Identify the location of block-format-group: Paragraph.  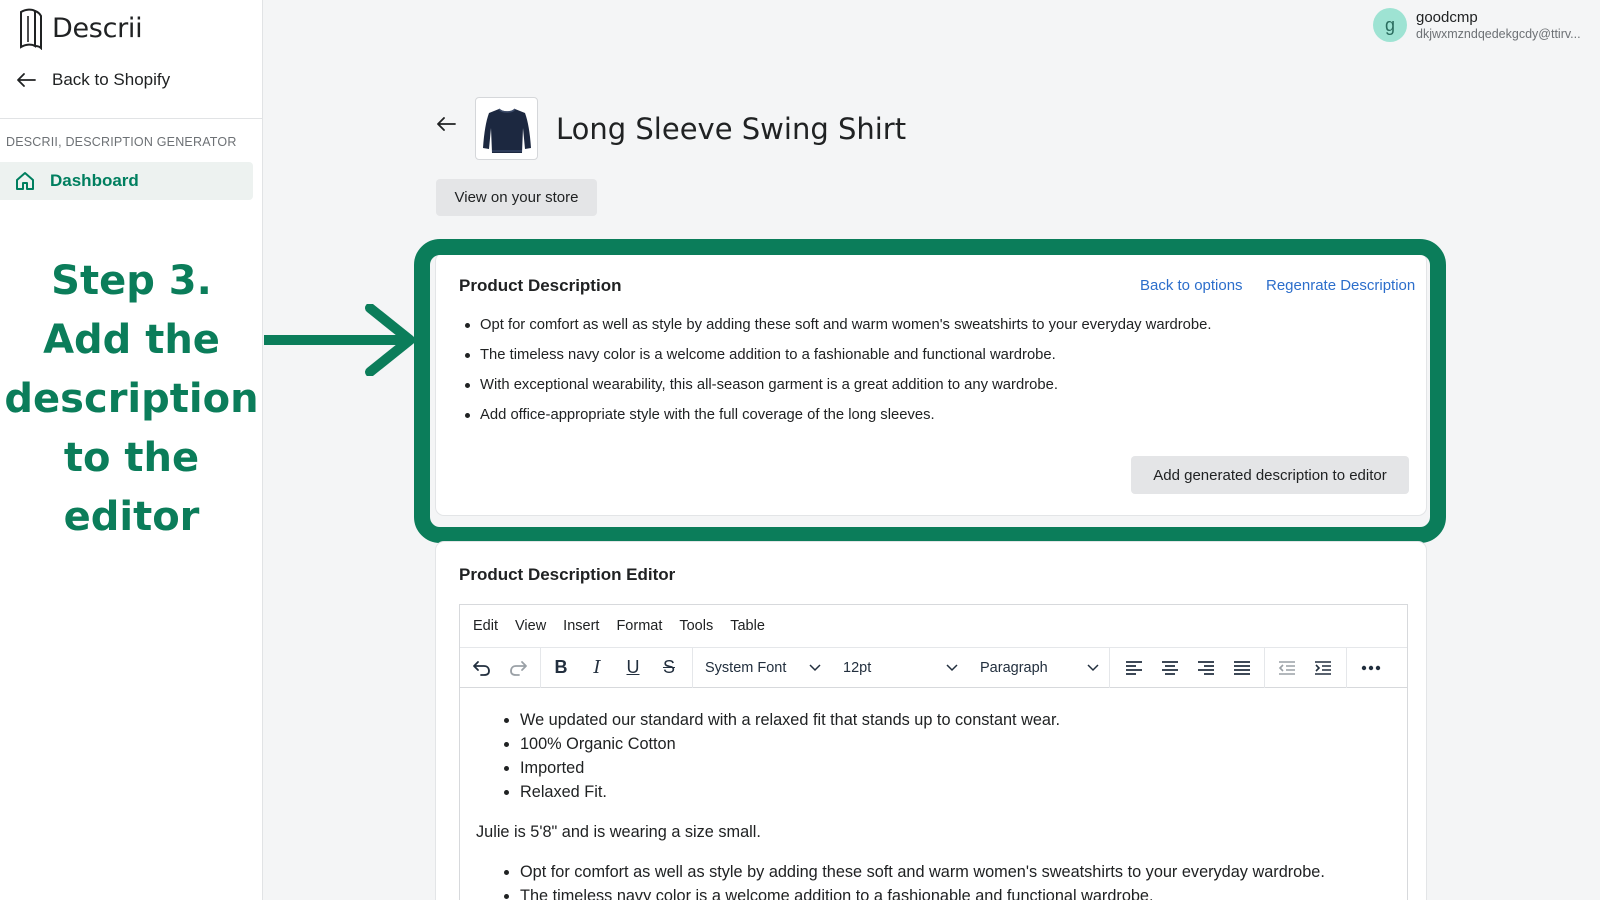
(1039, 667).